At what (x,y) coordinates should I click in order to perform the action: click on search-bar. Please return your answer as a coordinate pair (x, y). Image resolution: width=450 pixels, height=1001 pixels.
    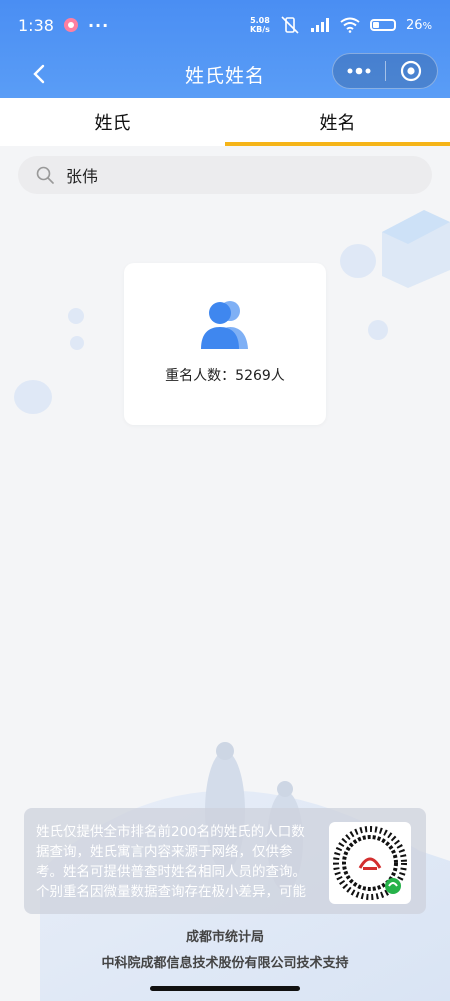
    Looking at the image, I should click on (225, 175).